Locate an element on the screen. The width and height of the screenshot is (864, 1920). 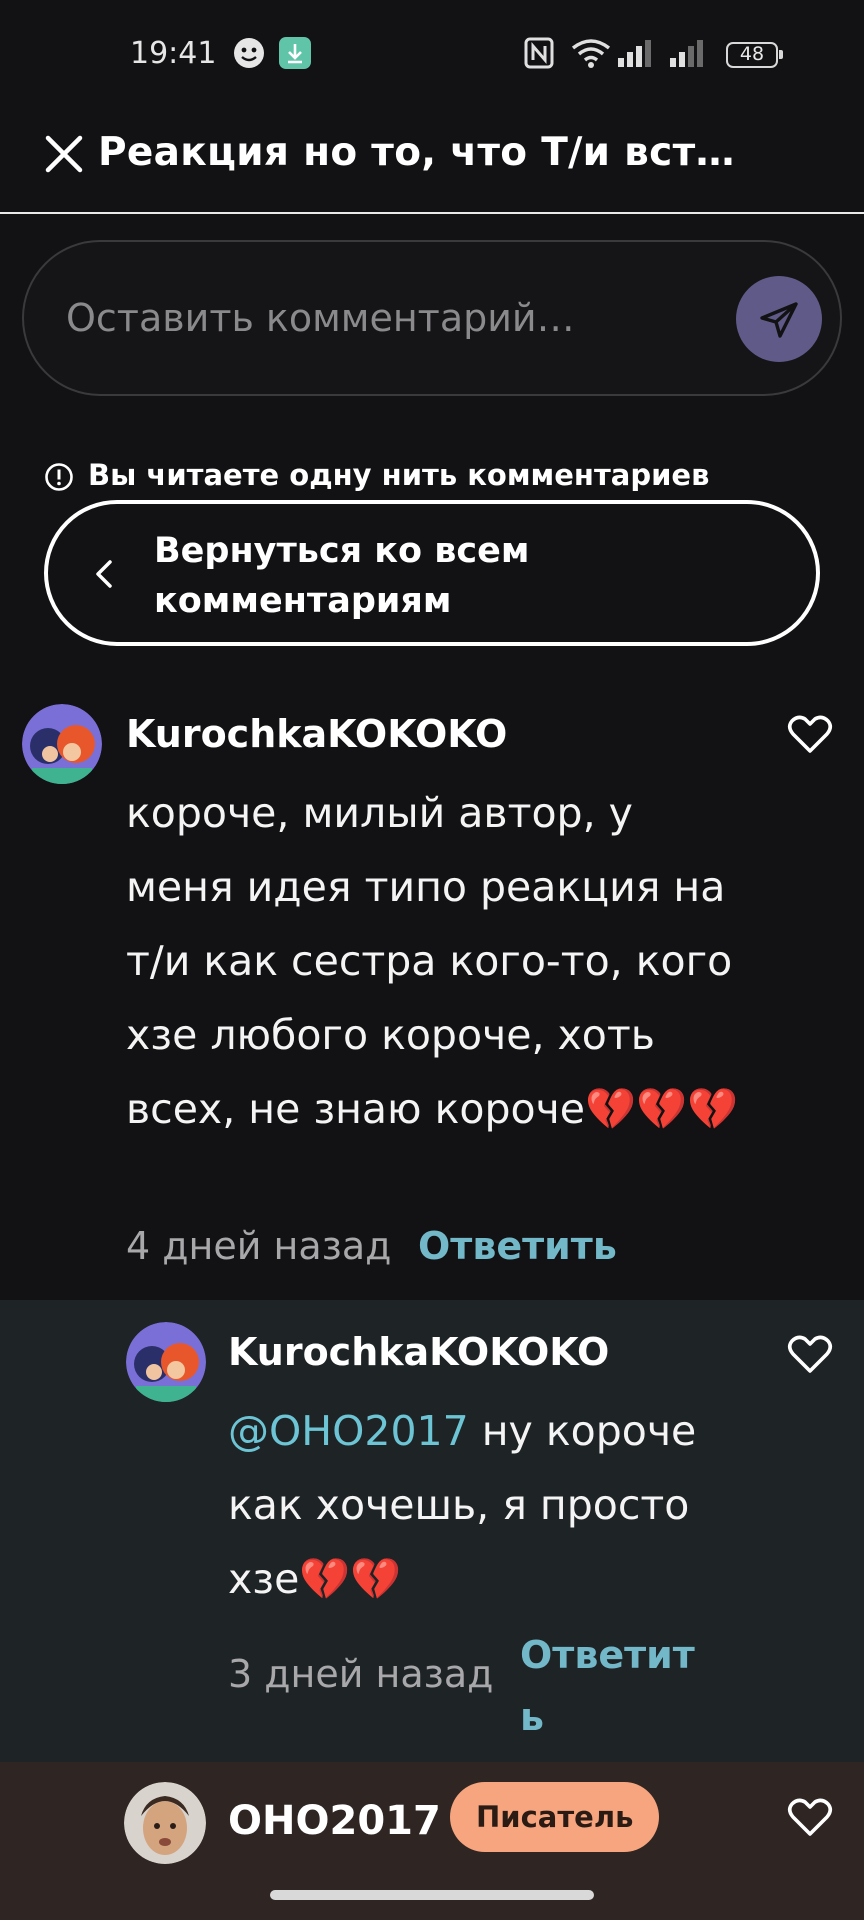
back-button-label: Вернуться ко всем комментариям is located at coordinates (342, 576).